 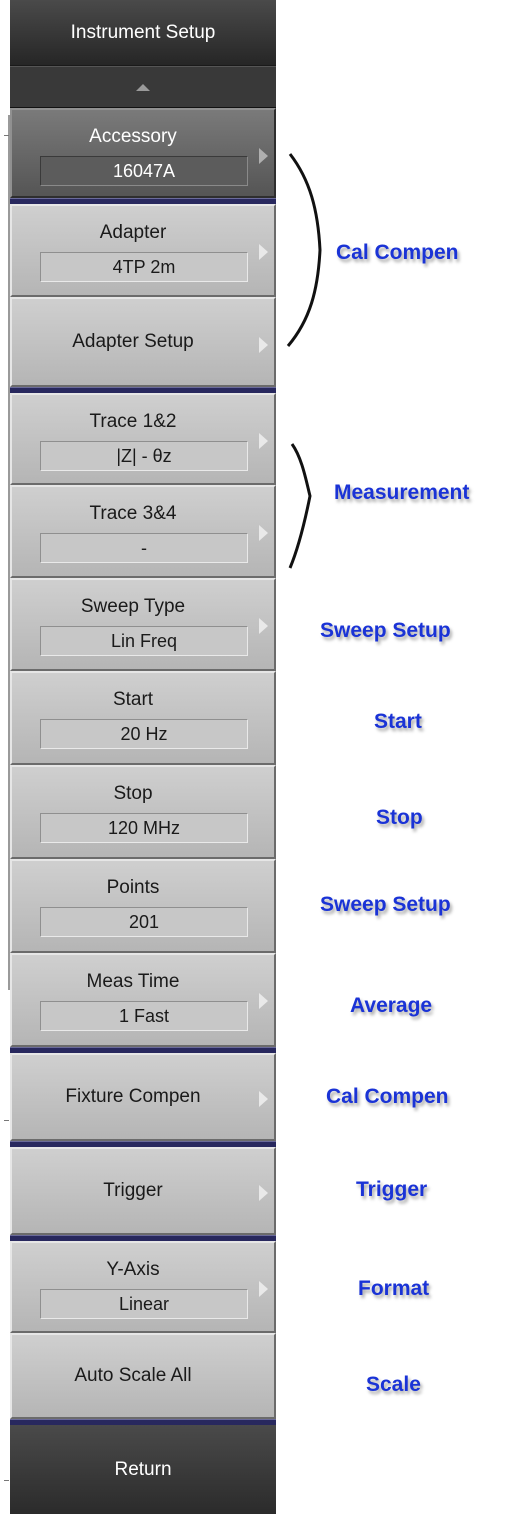 What do you see at coordinates (399, 817) in the screenshot?
I see `annotation-stop: Stop` at bounding box center [399, 817].